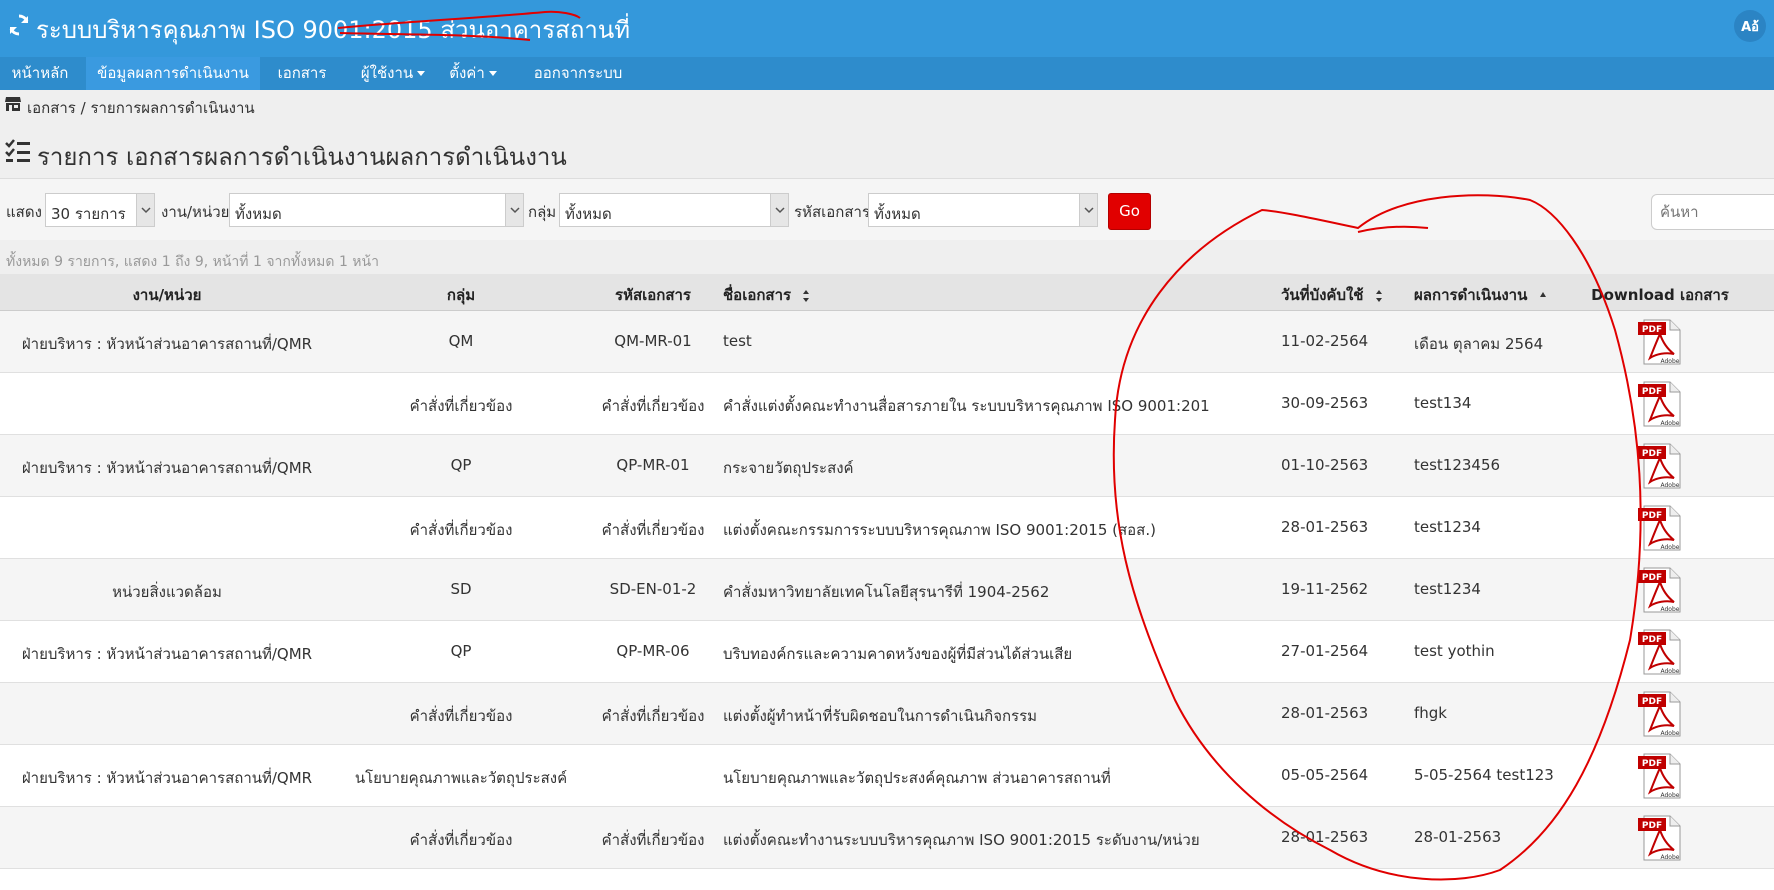 This screenshot has height=890, width=1774. Describe the element at coordinates (766, 295) in the screenshot. I see `header-doc-name: ชื่อเอกสาร` at that location.